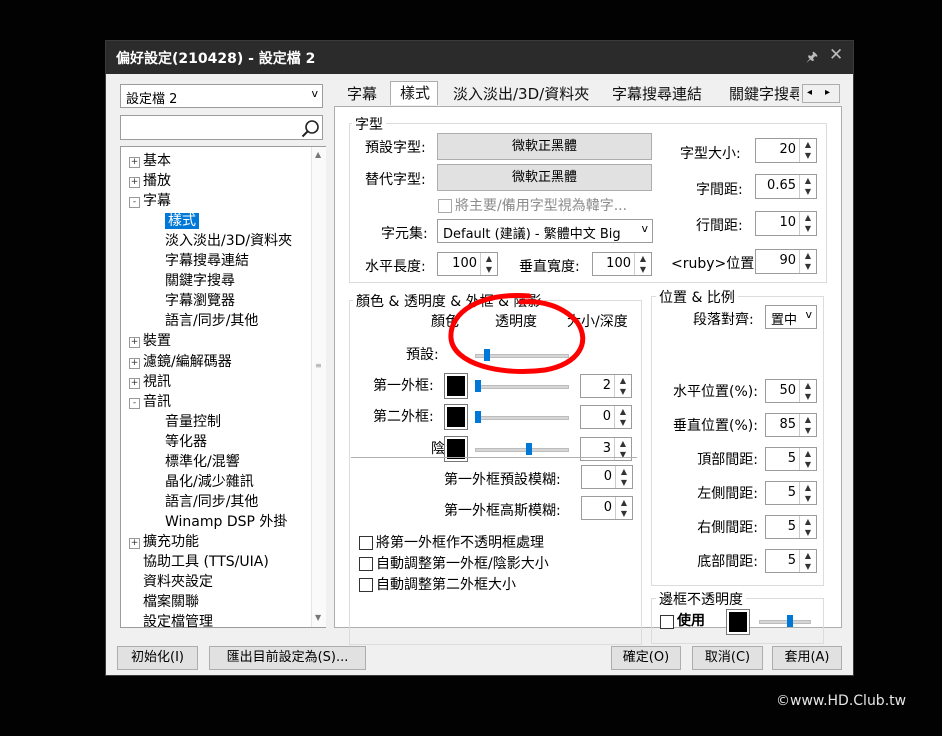 The width and height of the screenshot is (942, 736). What do you see at coordinates (786, 150) in the screenshot?
I see `font-size-spinner: 20 ▲ ▼` at bounding box center [786, 150].